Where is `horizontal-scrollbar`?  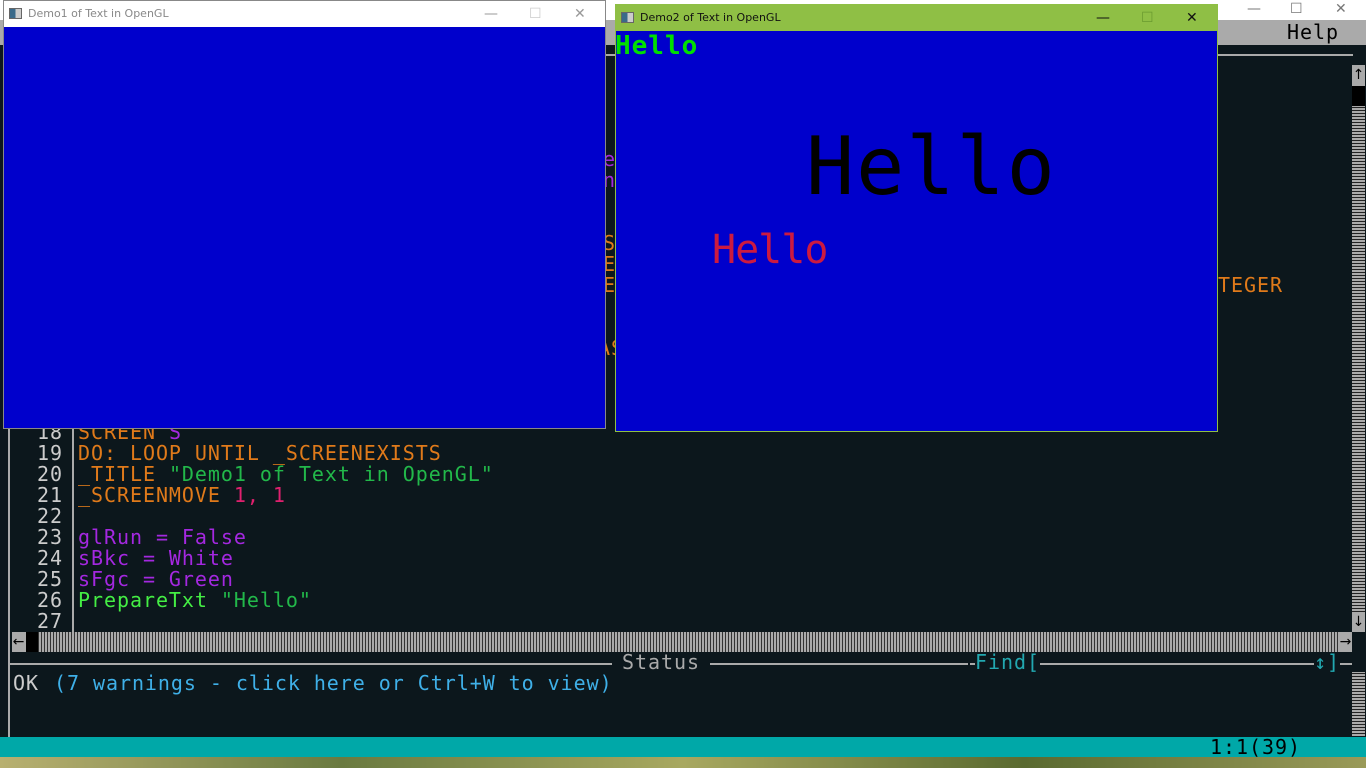
horizontal-scrollbar is located at coordinates (682, 642).